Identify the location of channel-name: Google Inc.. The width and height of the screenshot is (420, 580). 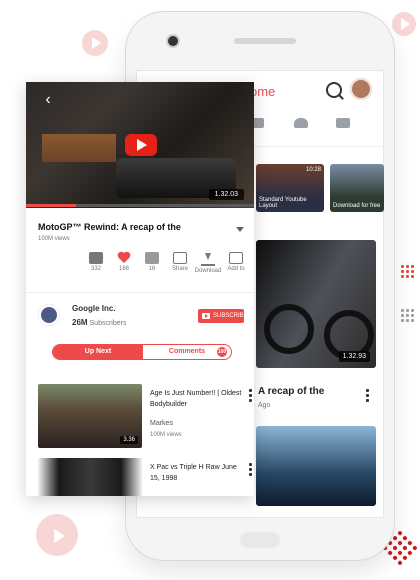
(94, 308).